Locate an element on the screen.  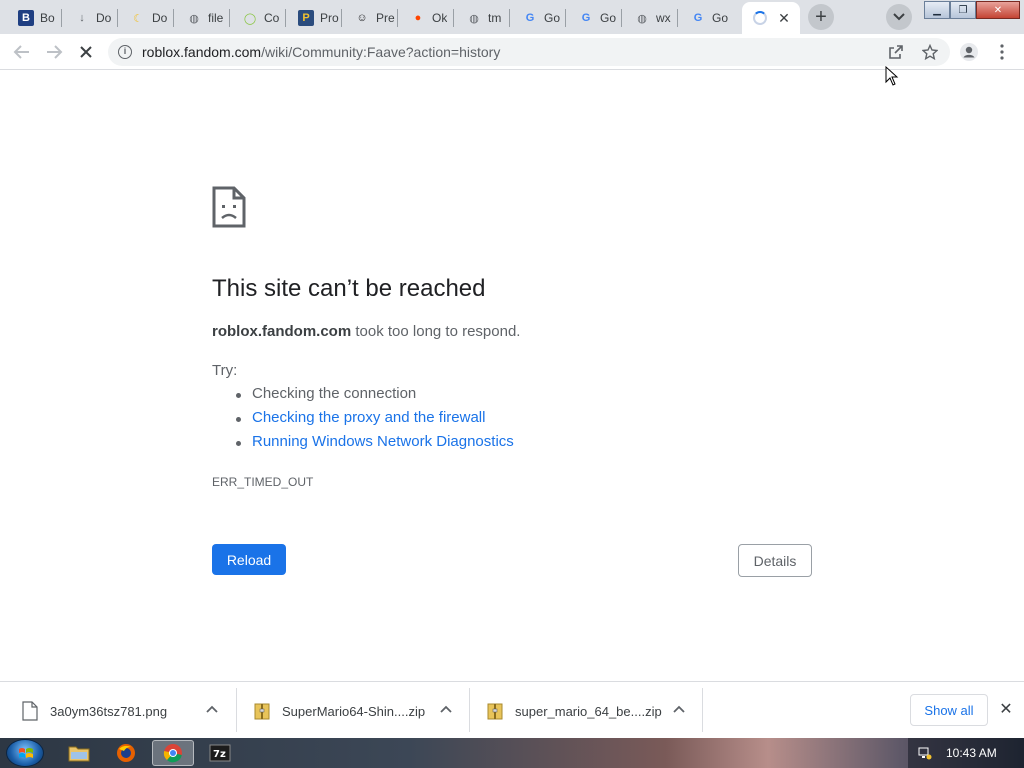
firefox-icon is located at coordinates (126, 753).